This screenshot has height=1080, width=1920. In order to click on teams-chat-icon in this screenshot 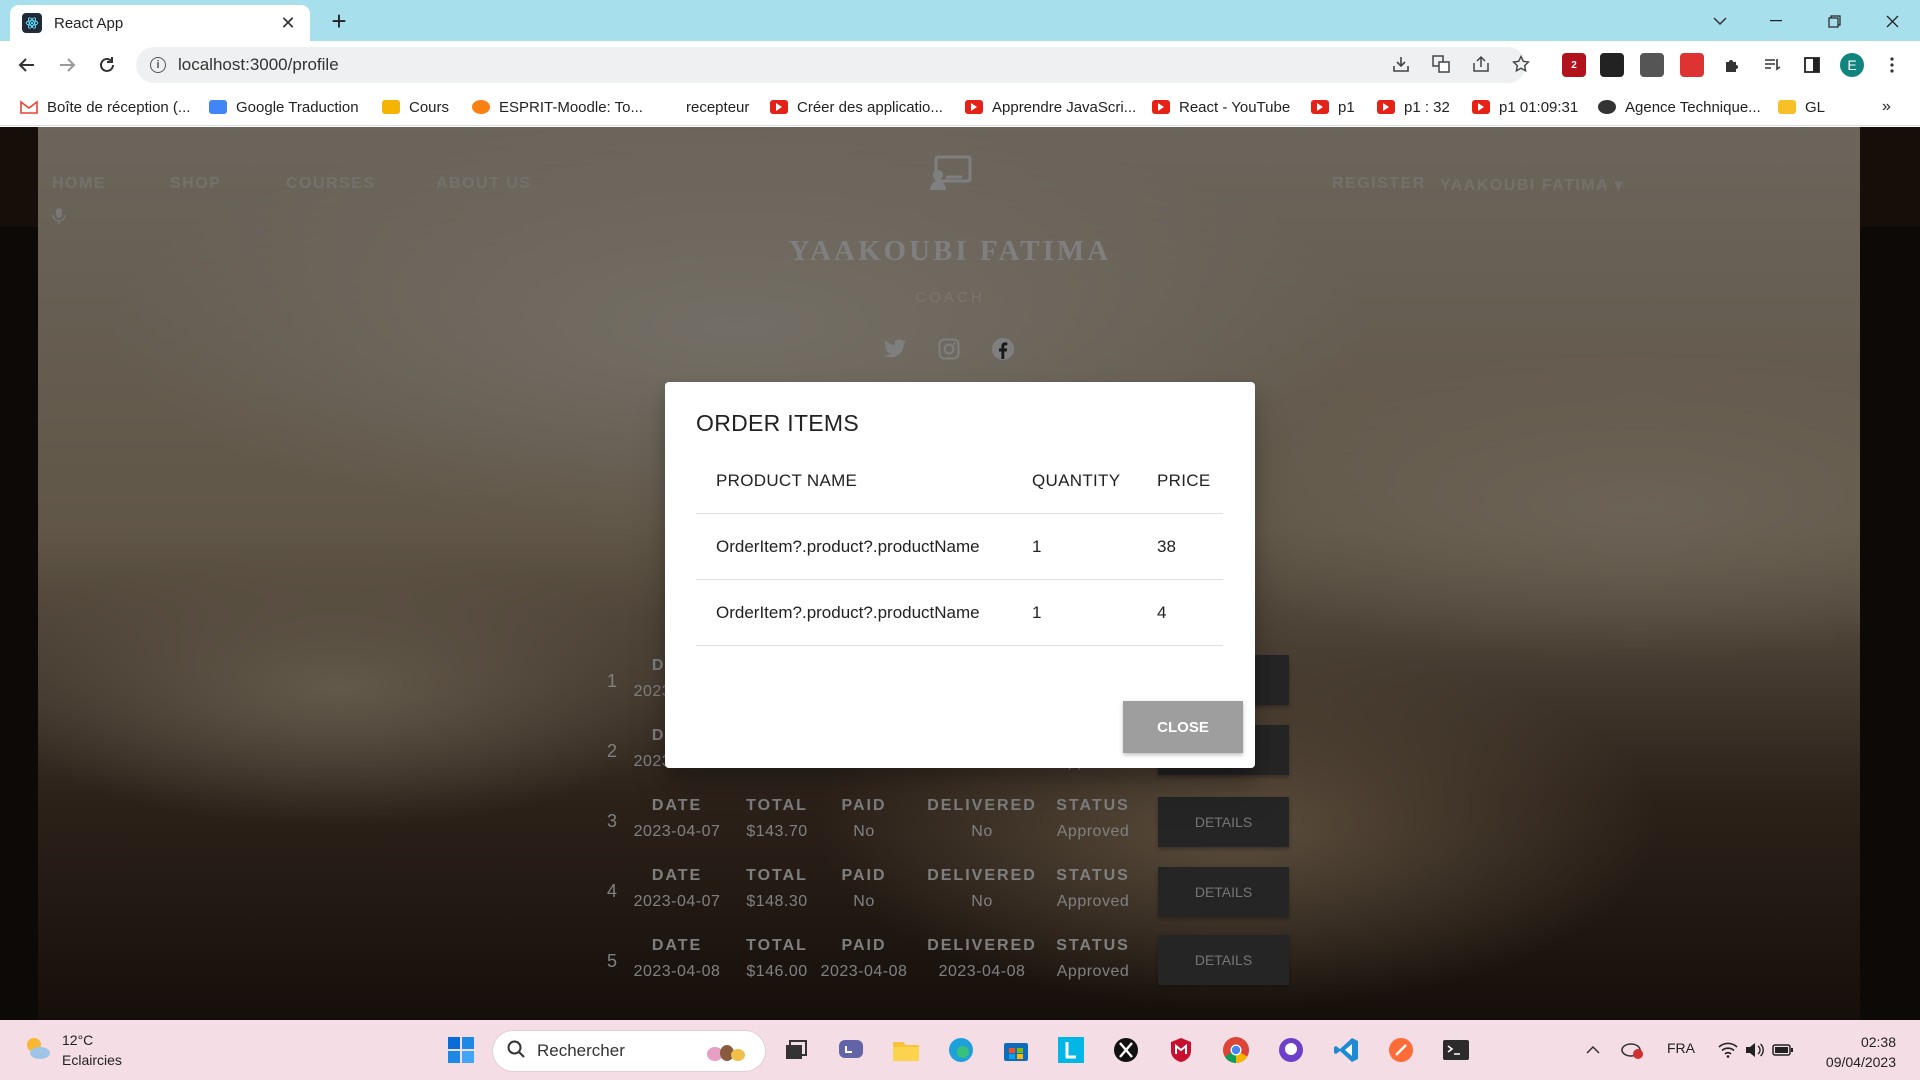, I will do `click(851, 1050)`.